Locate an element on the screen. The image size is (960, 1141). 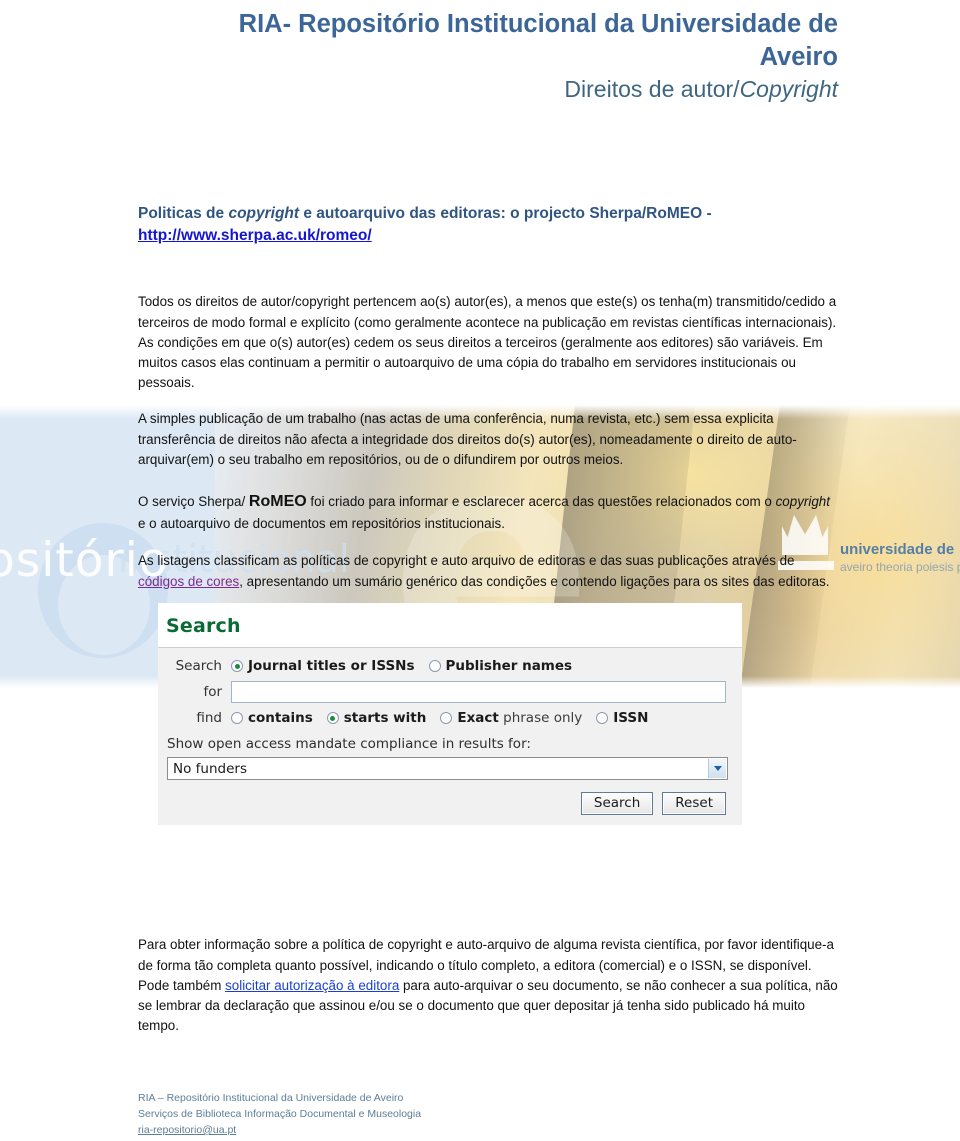
sherpa-search-label: Search is located at coordinates (198, 666).